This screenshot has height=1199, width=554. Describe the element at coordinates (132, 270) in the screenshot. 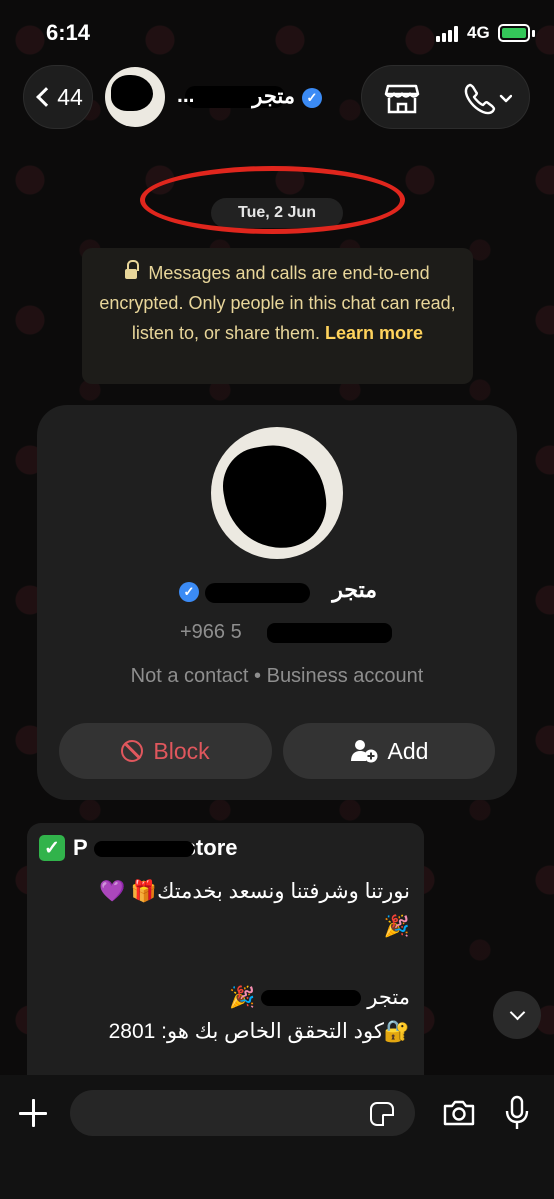

I see `lock-icon` at that location.